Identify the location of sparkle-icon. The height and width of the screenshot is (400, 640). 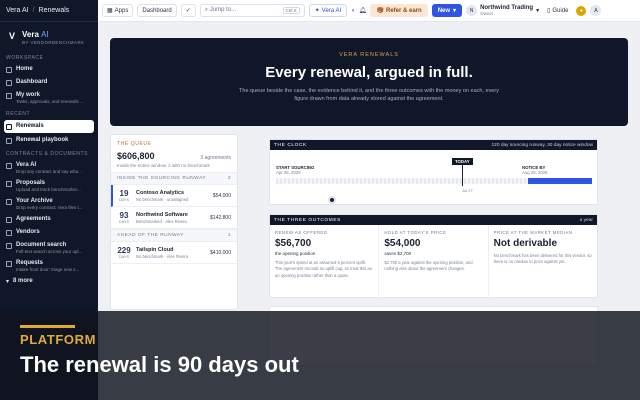
(9, 166).